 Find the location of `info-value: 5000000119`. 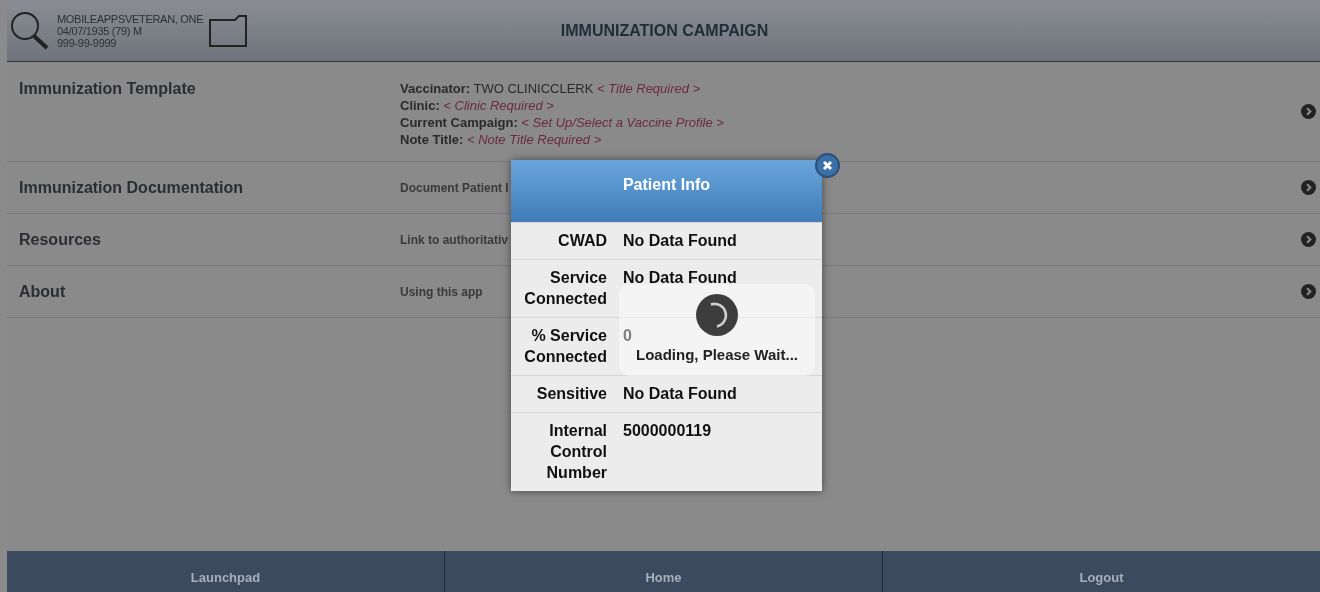

info-value: 5000000119 is located at coordinates (667, 431).